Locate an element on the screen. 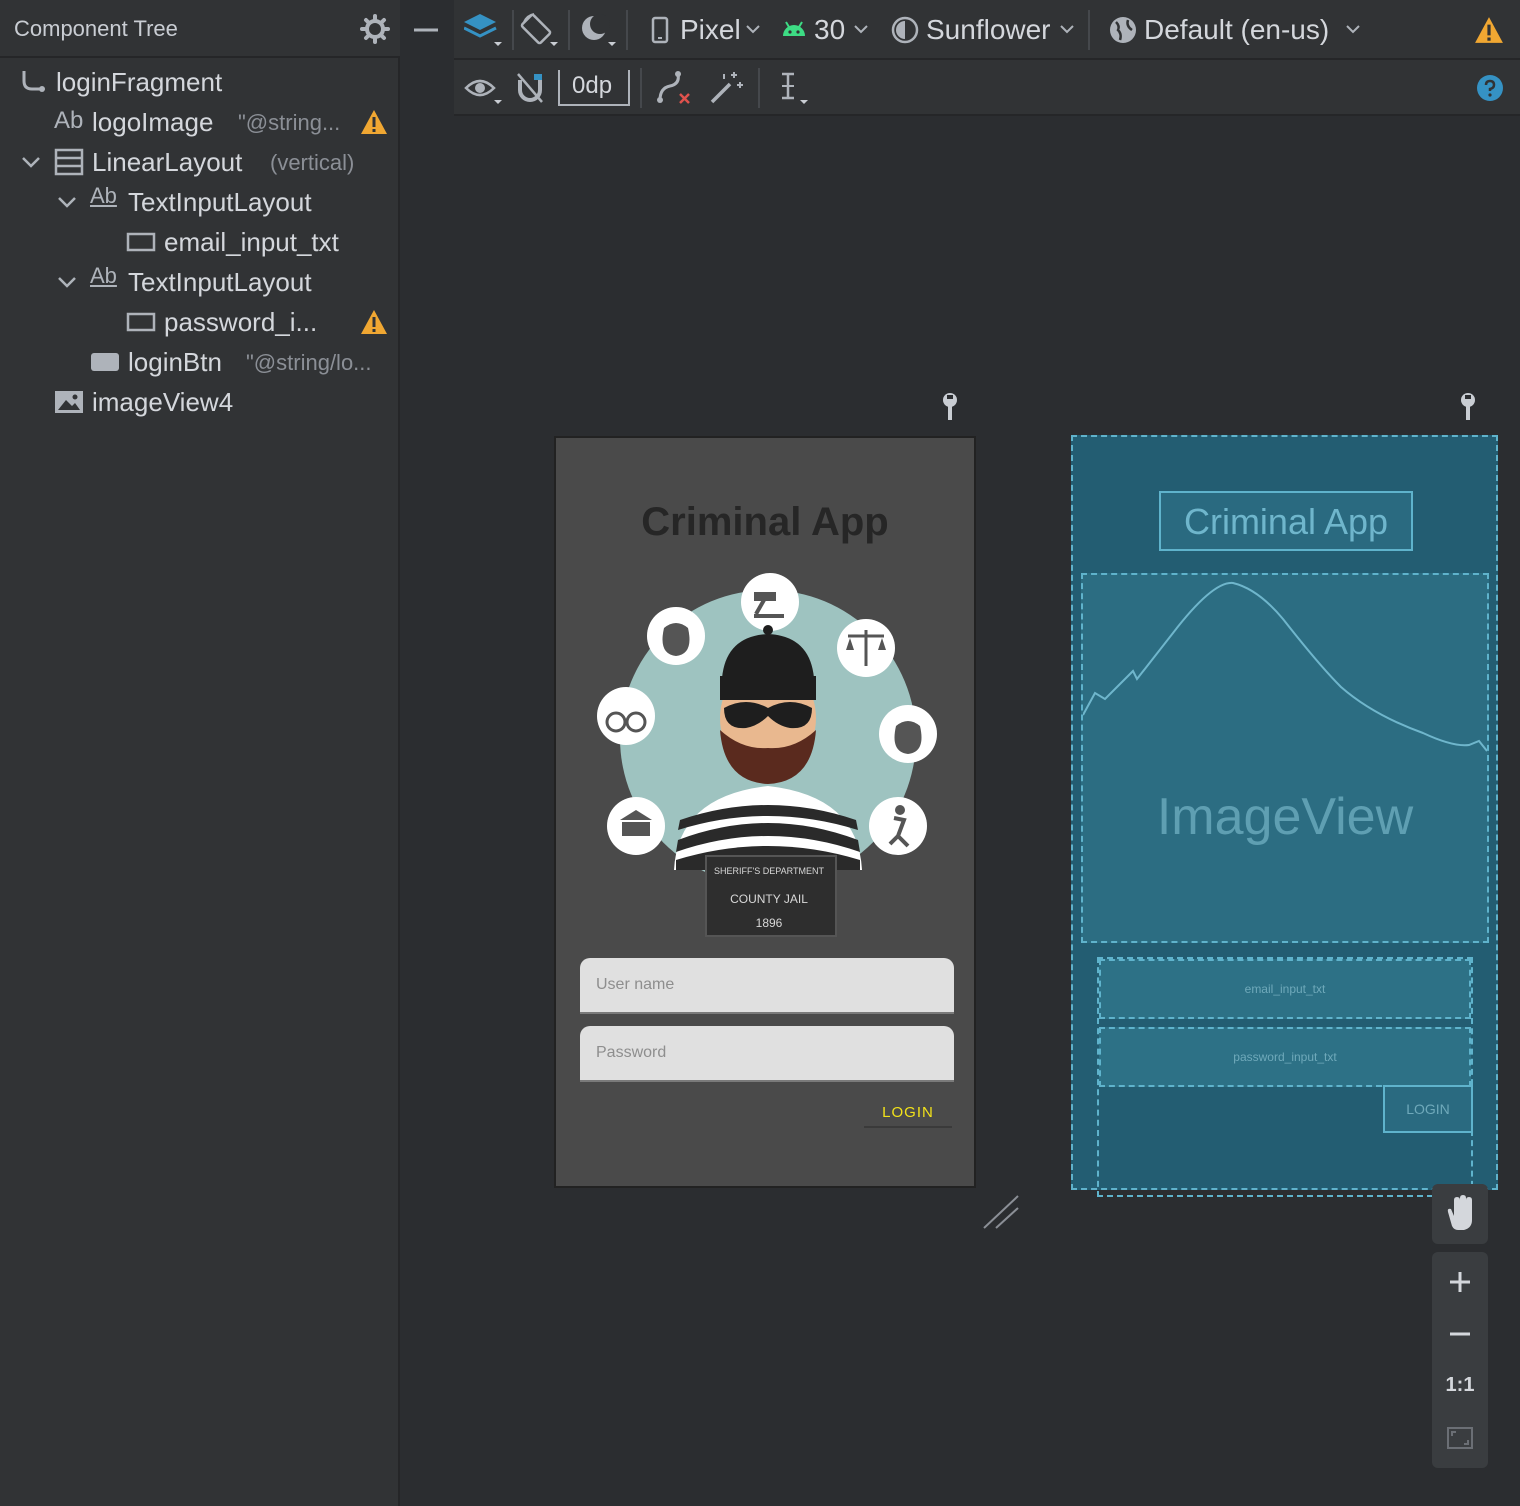  hand-icon is located at coordinates (1460, 1214).